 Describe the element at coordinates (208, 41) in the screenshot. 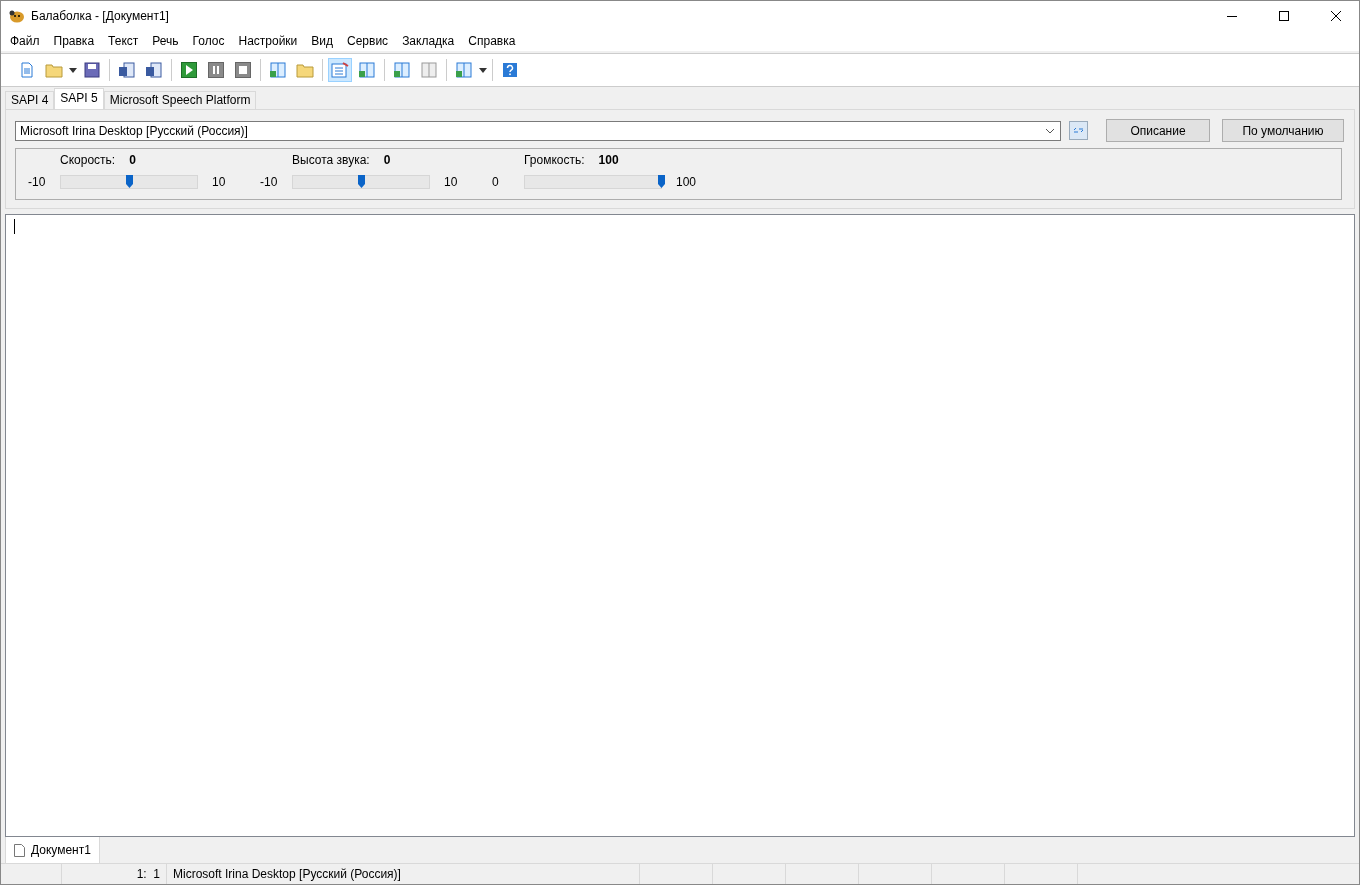

I see `menu-item: Голос` at that location.